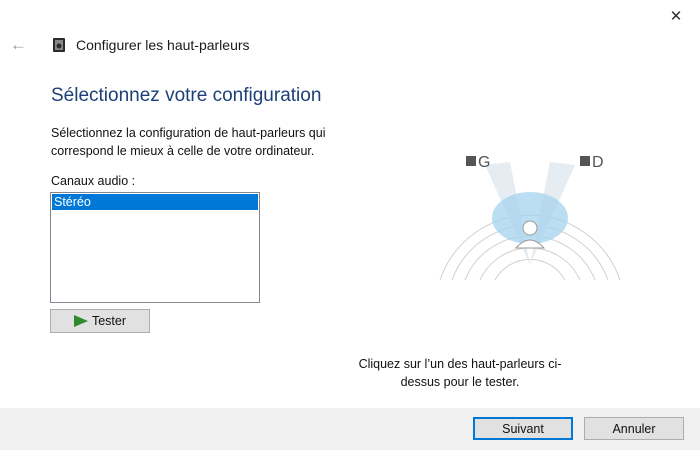 The image size is (700, 450). What do you see at coordinates (18, 44) in the screenshot?
I see `back-arrow-icon: ←` at bounding box center [18, 44].